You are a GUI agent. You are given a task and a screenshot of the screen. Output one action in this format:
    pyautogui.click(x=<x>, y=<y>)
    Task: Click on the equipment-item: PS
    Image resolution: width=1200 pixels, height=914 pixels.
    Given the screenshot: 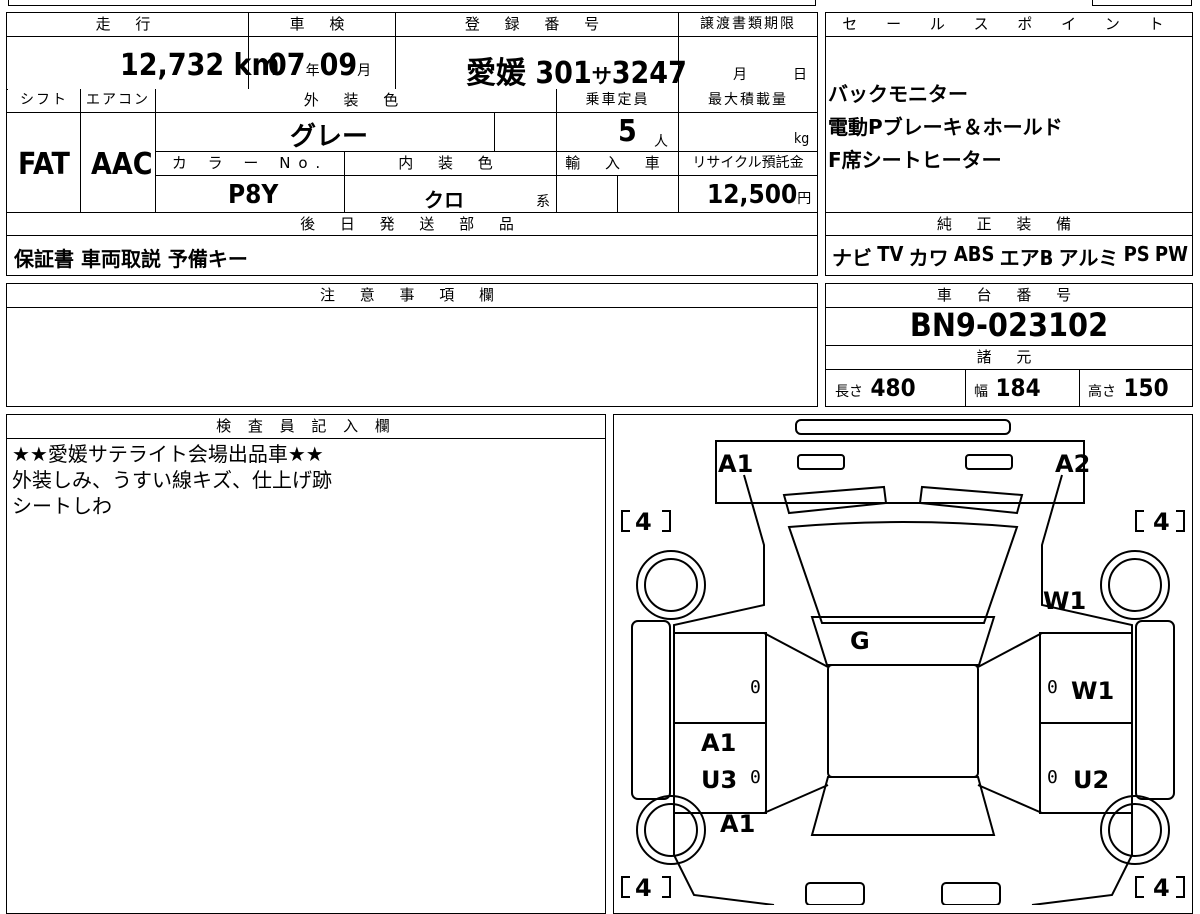 What is the action you would take?
    pyautogui.click(x=1136, y=254)
    